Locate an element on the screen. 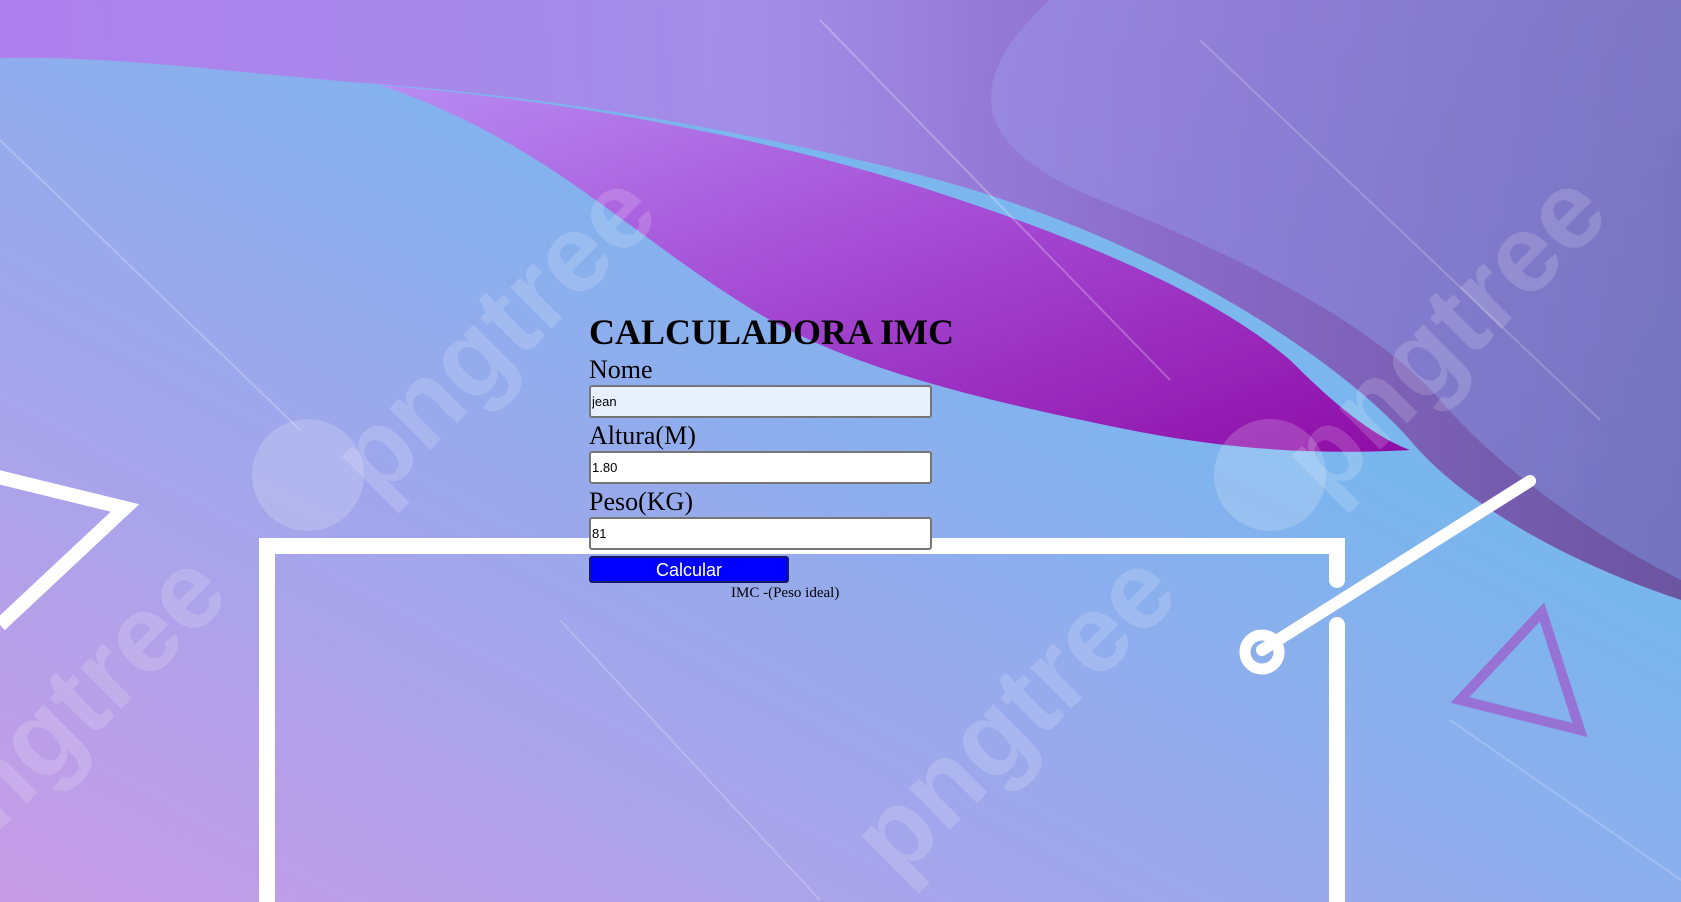  weight-label: Peso(KG) is located at coordinates (641, 501).